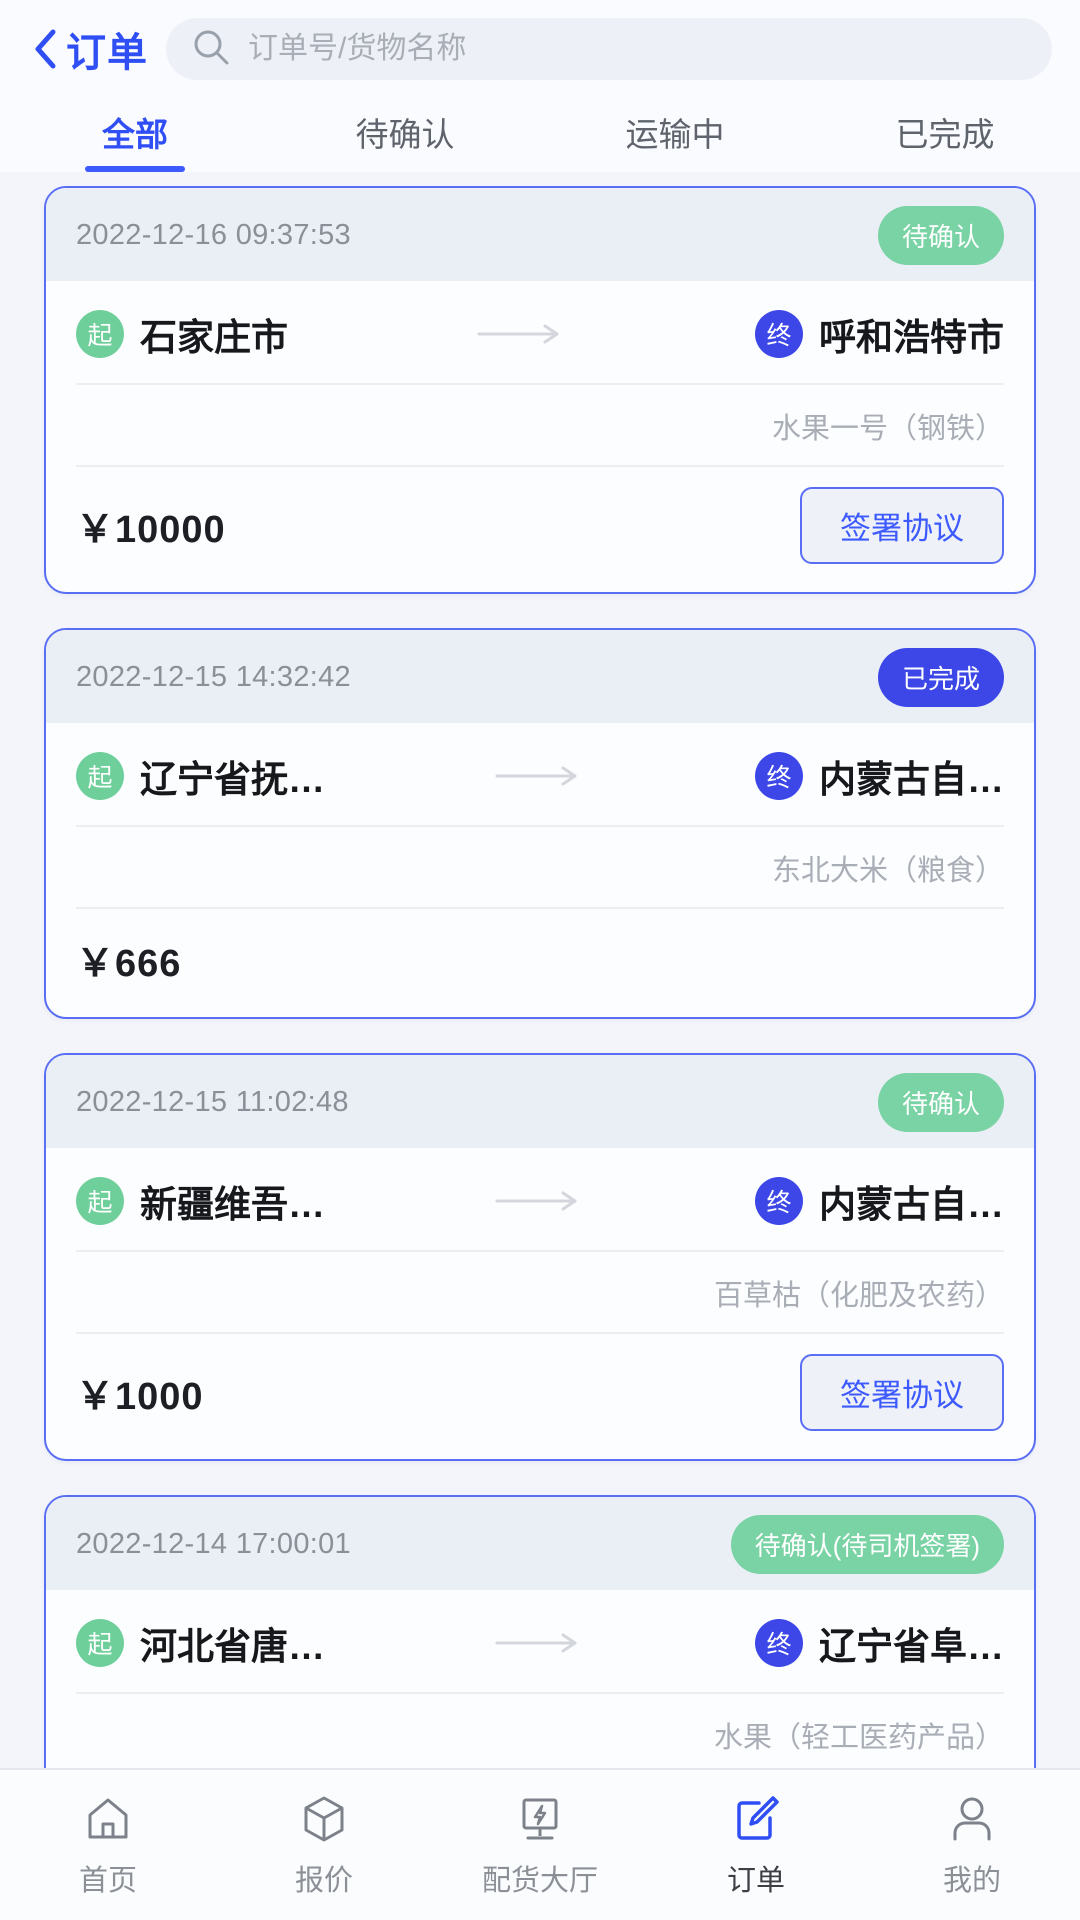 The width and height of the screenshot is (1080, 1920). Describe the element at coordinates (540, 963) in the screenshot. I see `price-row: ￥666` at that location.